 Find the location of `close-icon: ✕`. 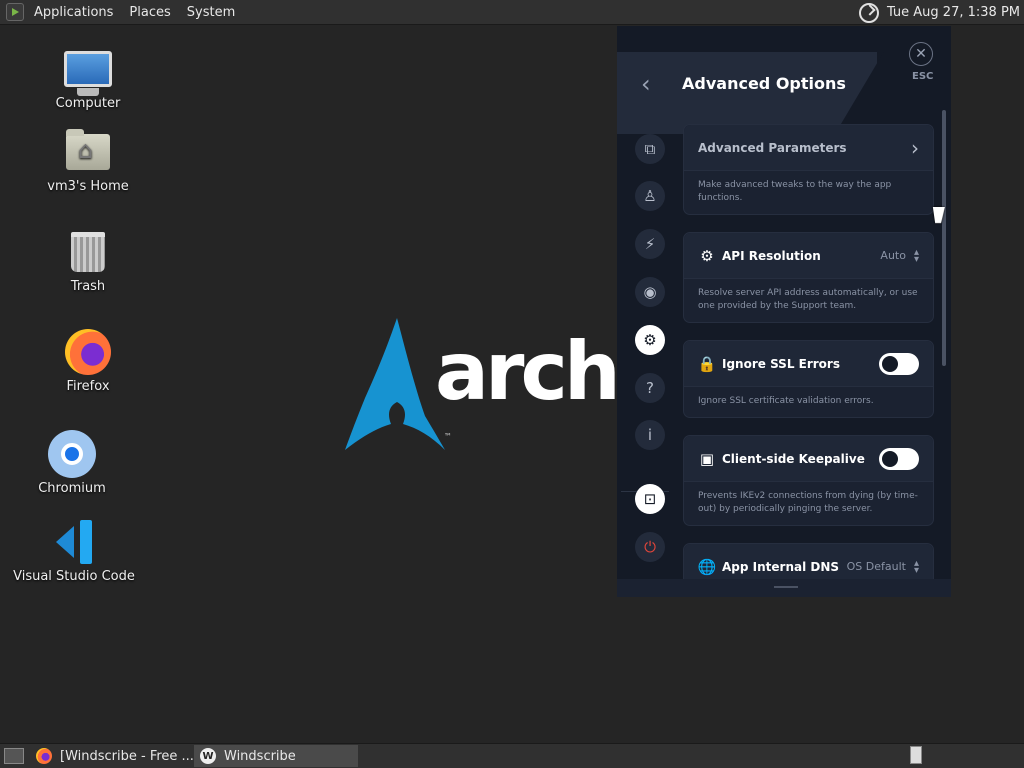

close-icon: ✕ is located at coordinates (921, 54).